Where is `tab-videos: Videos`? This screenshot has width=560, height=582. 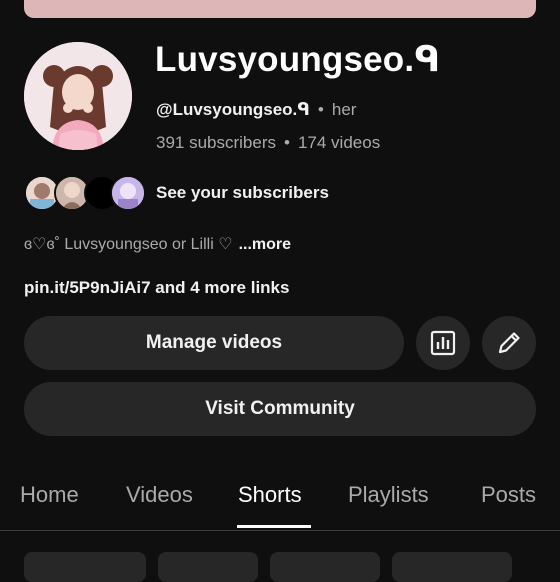 tab-videos: Videos is located at coordinates (159, 495).